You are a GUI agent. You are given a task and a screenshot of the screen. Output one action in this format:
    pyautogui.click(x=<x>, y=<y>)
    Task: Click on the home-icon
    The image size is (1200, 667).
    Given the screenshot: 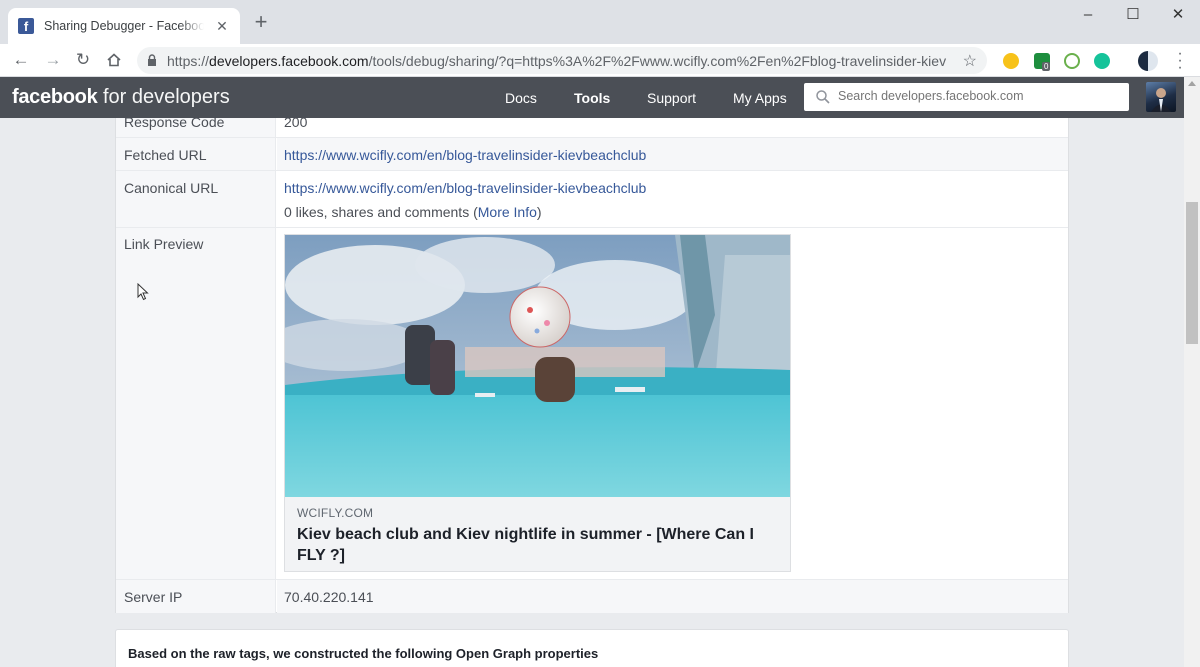 What is the action you would take?
    pyautogui.click(x=114, y=60)
    